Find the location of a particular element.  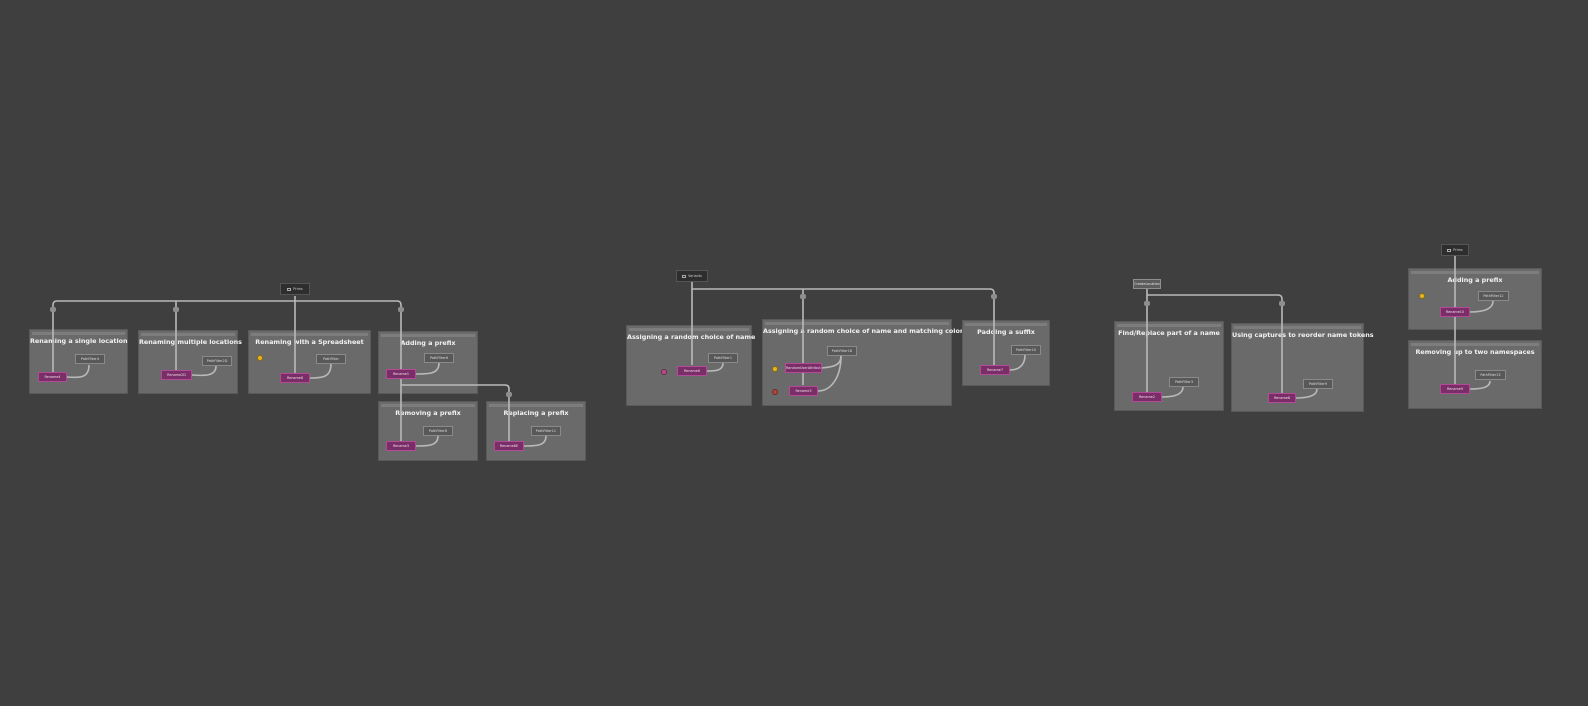

prims-node: Prims is located at coordinates (295, 289).